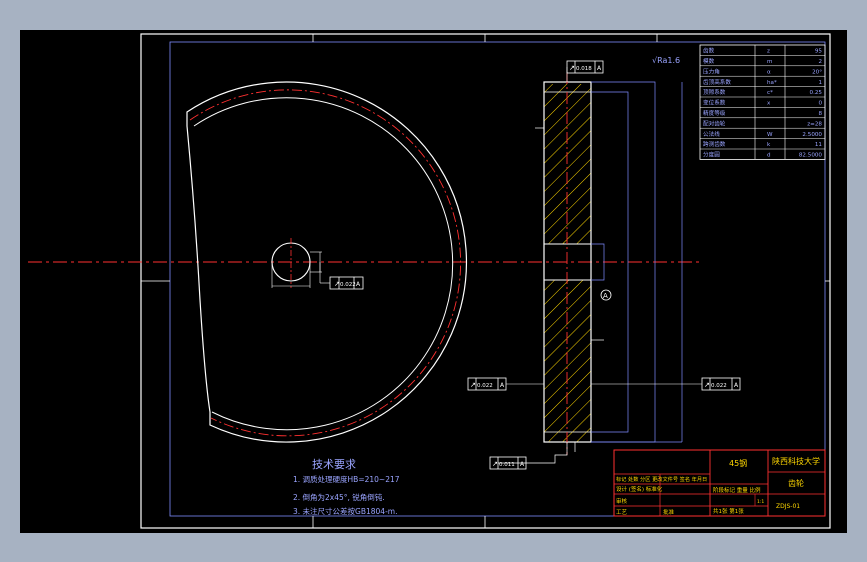 The width and height of the screenshot is (867, 562). What do you see at coordinates (769, 156) in the screenshot?
I see `gear-param-symbol: d` at bounding box center [769, 156].